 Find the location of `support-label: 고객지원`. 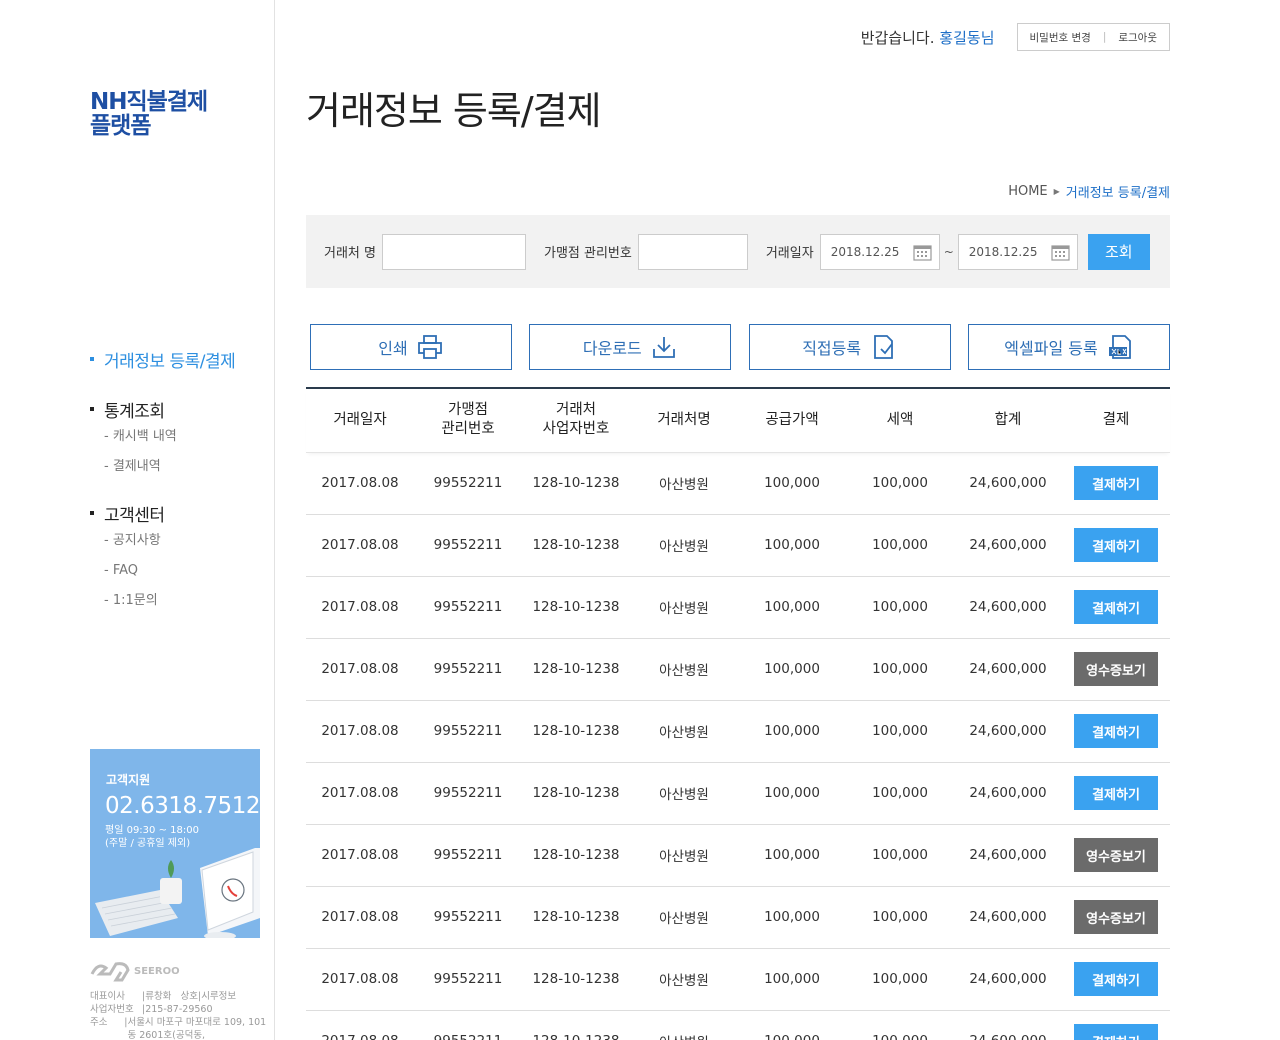

support-label: 고객지원 is located at coordinates (128, 780).